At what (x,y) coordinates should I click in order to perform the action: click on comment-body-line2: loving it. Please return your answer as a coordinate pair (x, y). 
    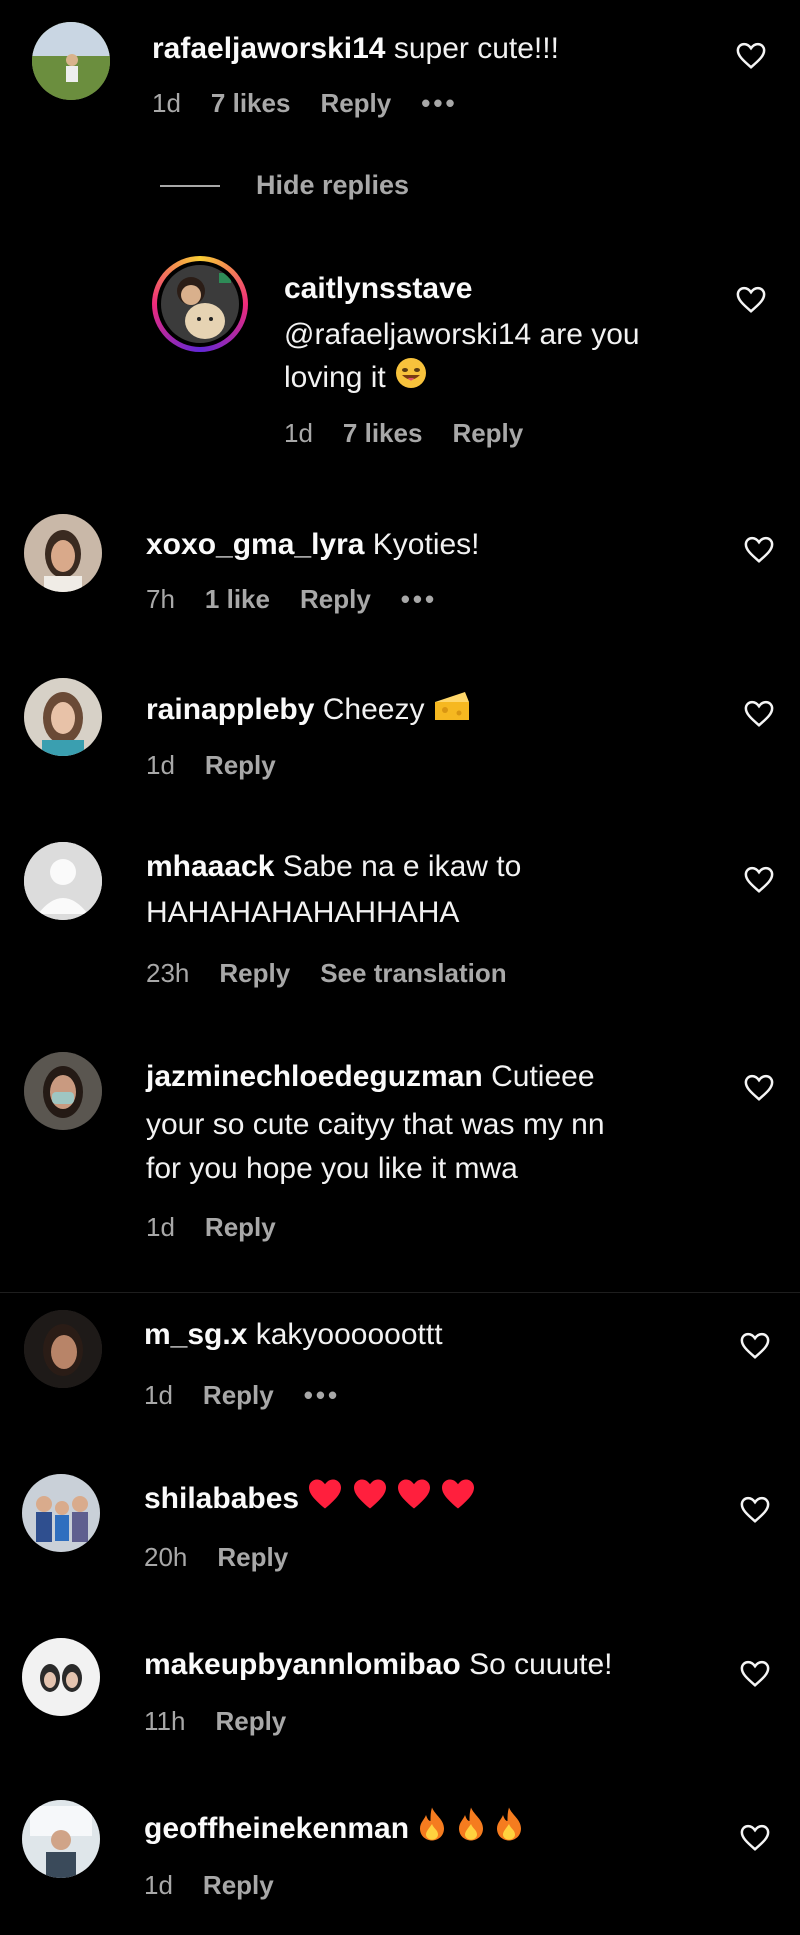
    Looking at the image, I should click on (335, 377).